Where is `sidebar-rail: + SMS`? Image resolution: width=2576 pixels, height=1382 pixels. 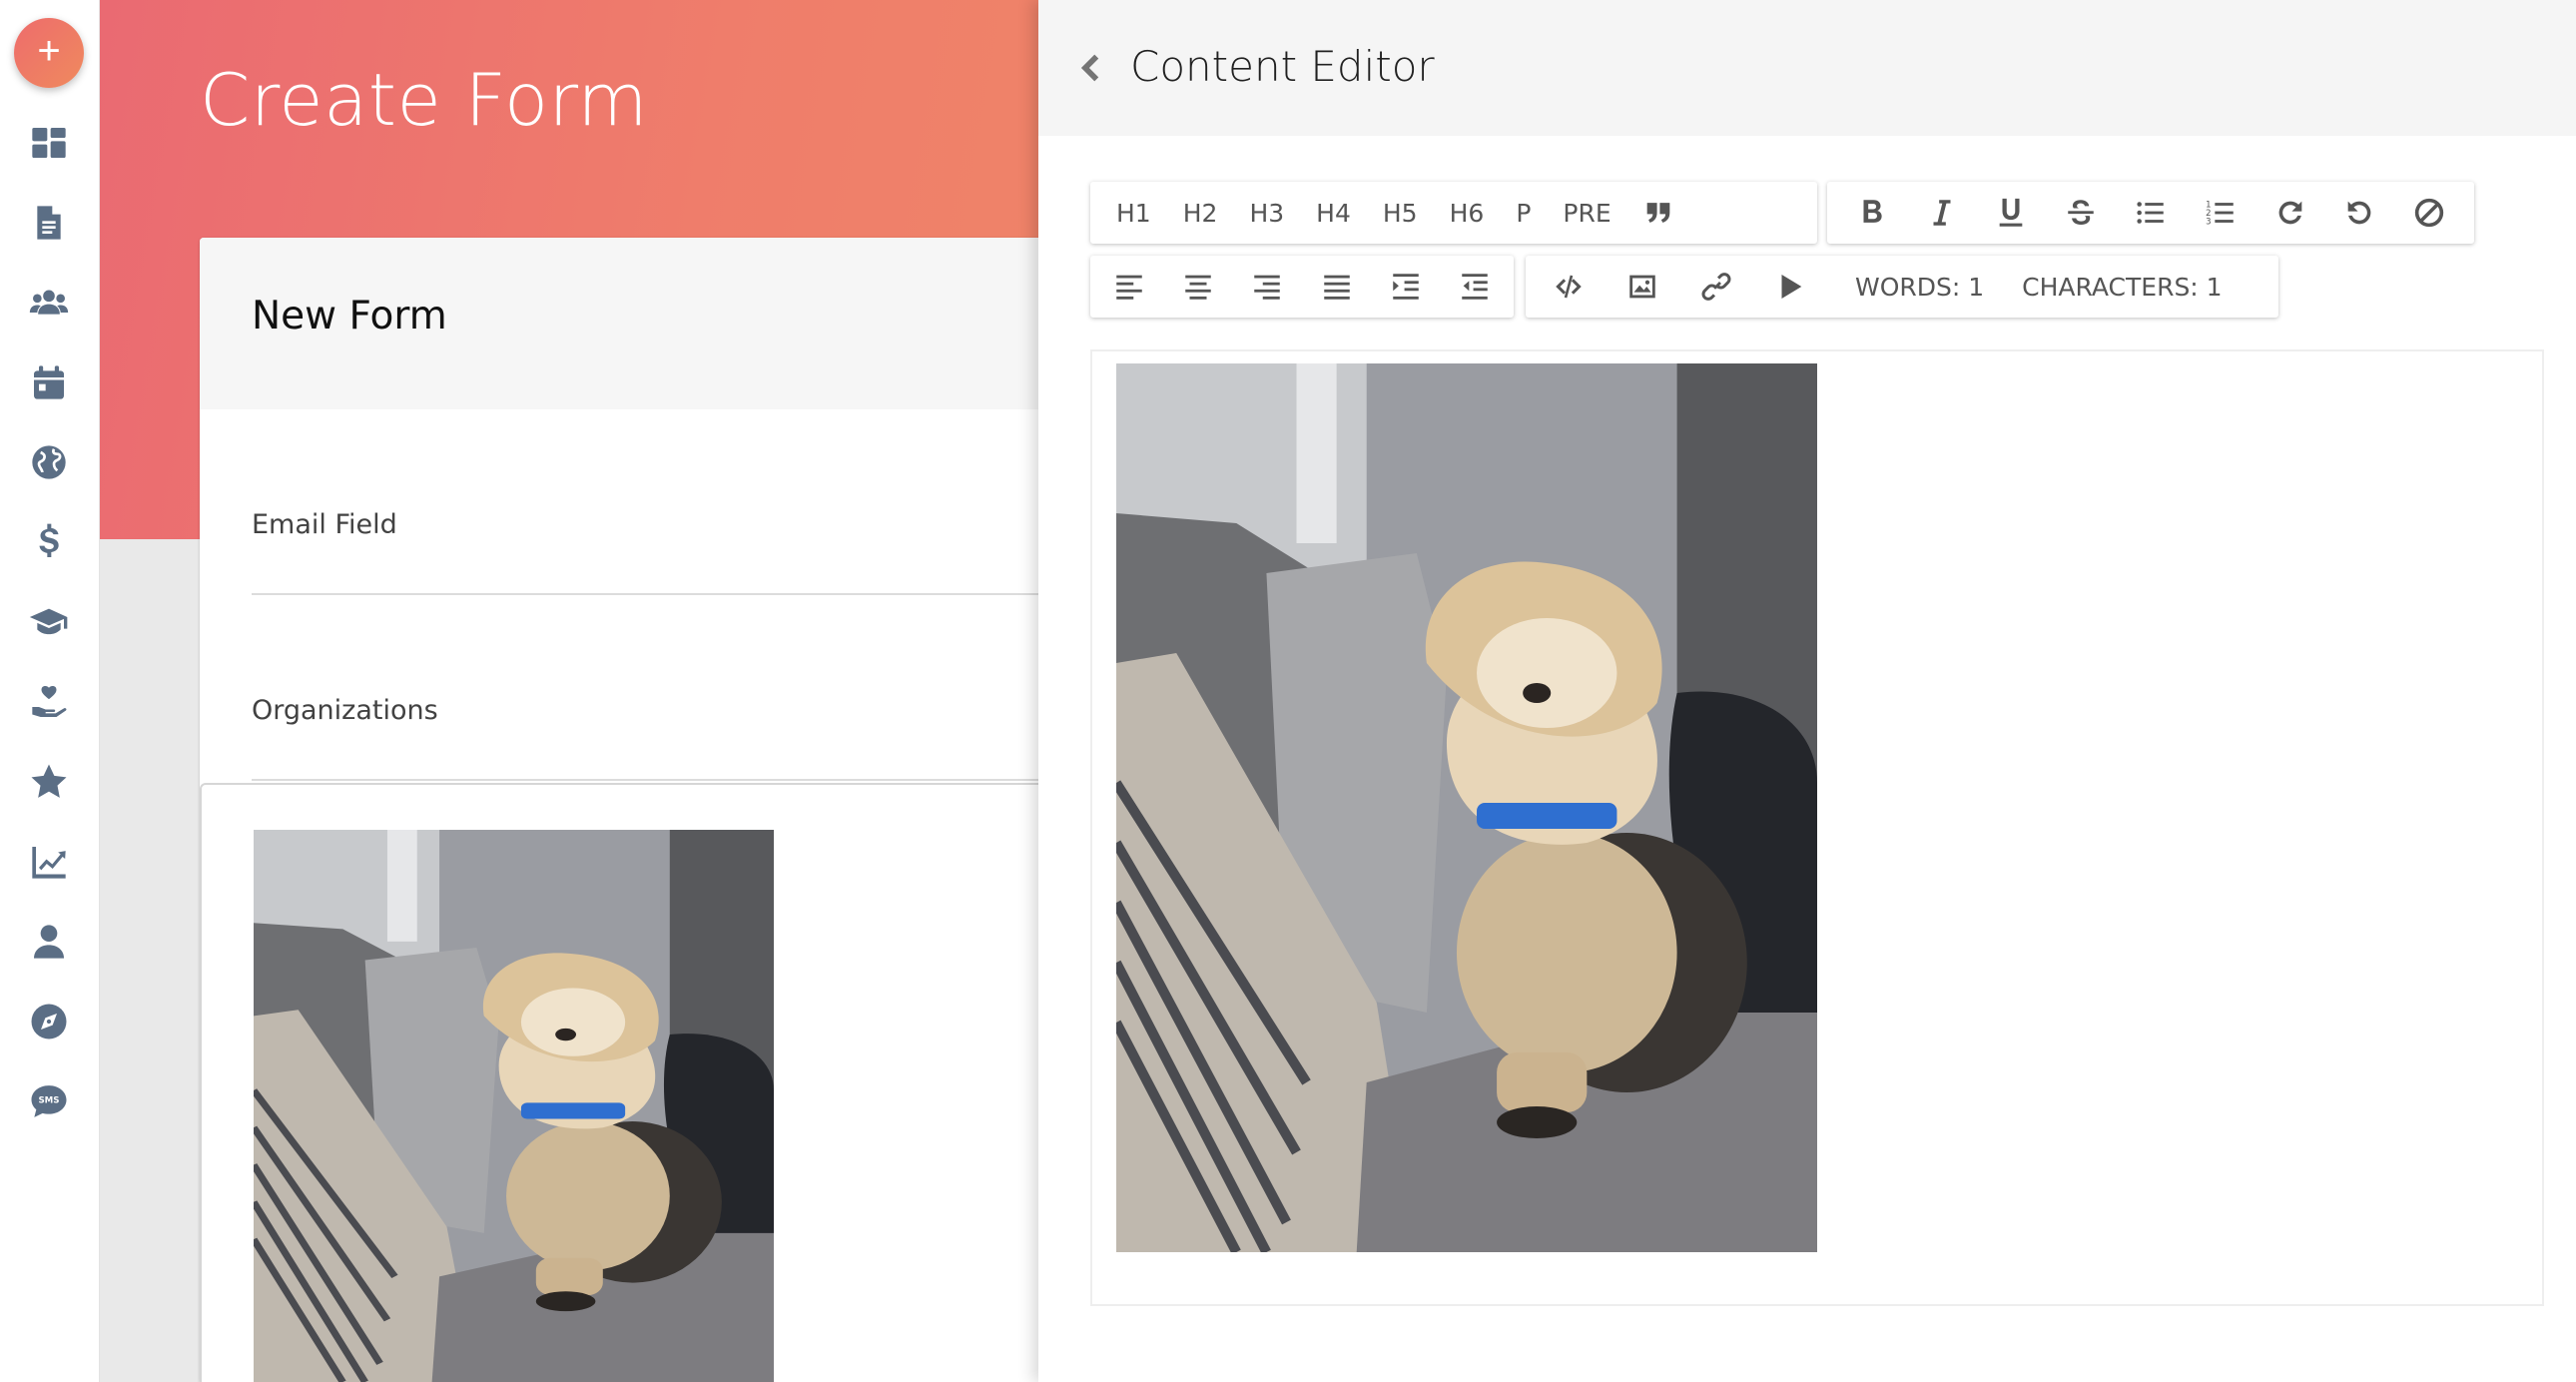
sidebar-rail: + SMS is located at coordinates (50, 691).